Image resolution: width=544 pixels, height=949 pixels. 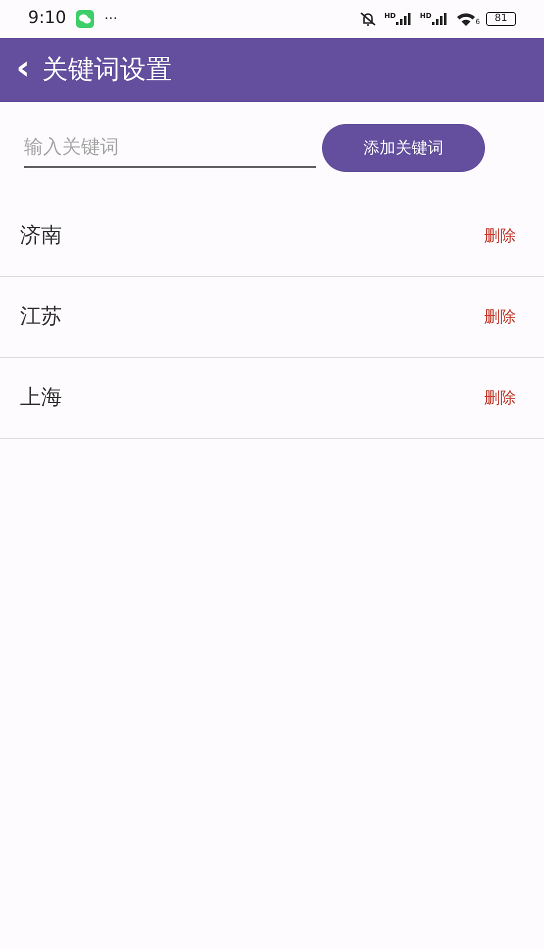 I want to click on status-time: 9:10, so click(x=47, y=18).